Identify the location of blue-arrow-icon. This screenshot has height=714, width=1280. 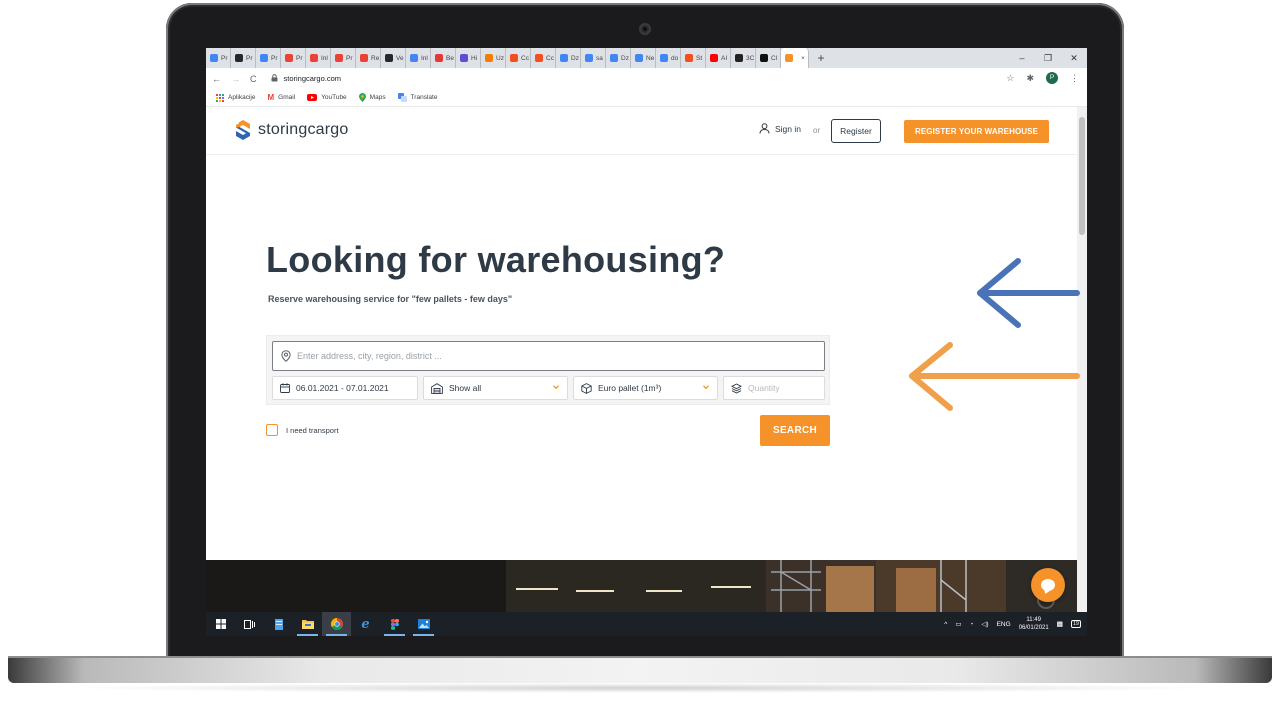
(1028, 293).